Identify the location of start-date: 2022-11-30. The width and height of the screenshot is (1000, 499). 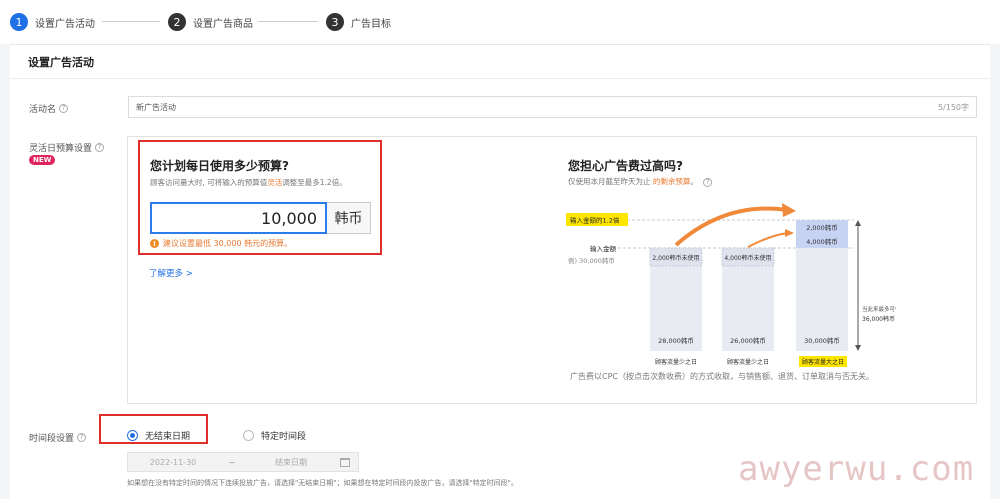
(173, 462).